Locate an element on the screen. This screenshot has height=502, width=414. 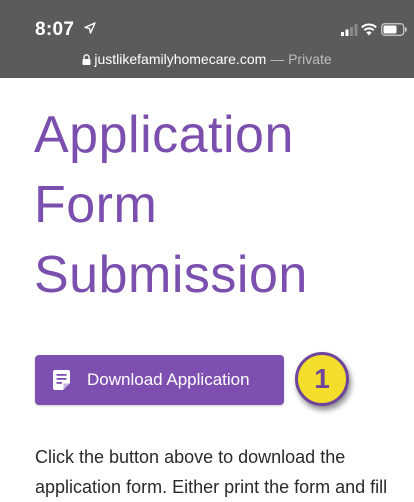
lock-icon is located at coordinates (86, 59).